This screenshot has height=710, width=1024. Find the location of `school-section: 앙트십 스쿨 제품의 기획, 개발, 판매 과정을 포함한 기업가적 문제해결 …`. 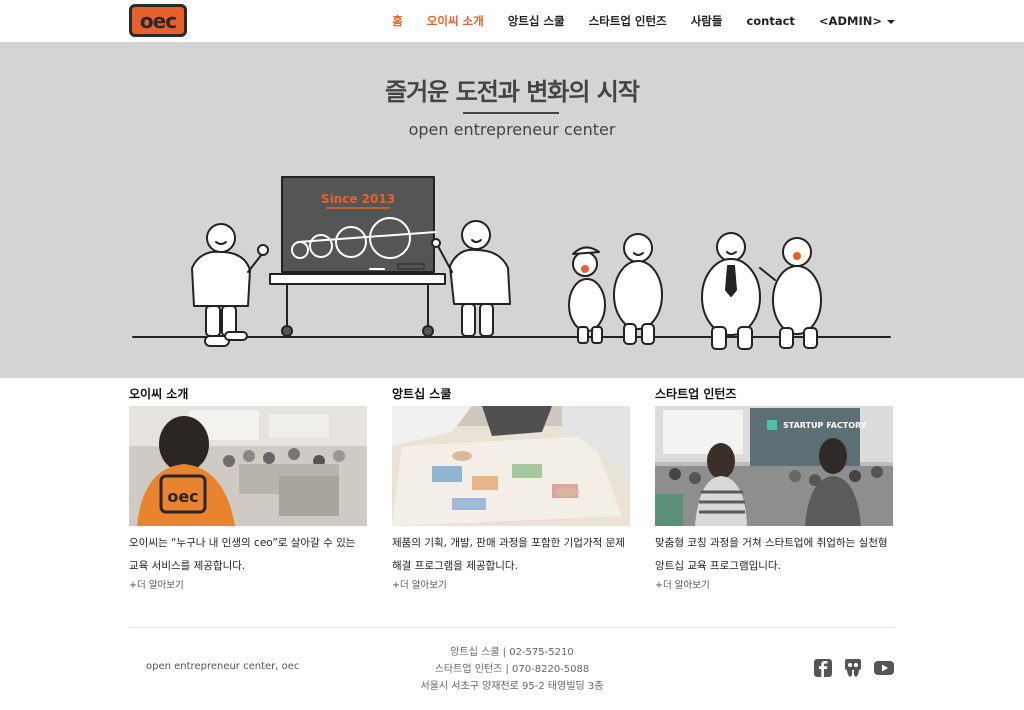

school-section: 앙트십 스쿨 제품의 기획, 개발, 판매 과정을 포함한 기업가적 문제해결 … is located at coordinates (511, 490).